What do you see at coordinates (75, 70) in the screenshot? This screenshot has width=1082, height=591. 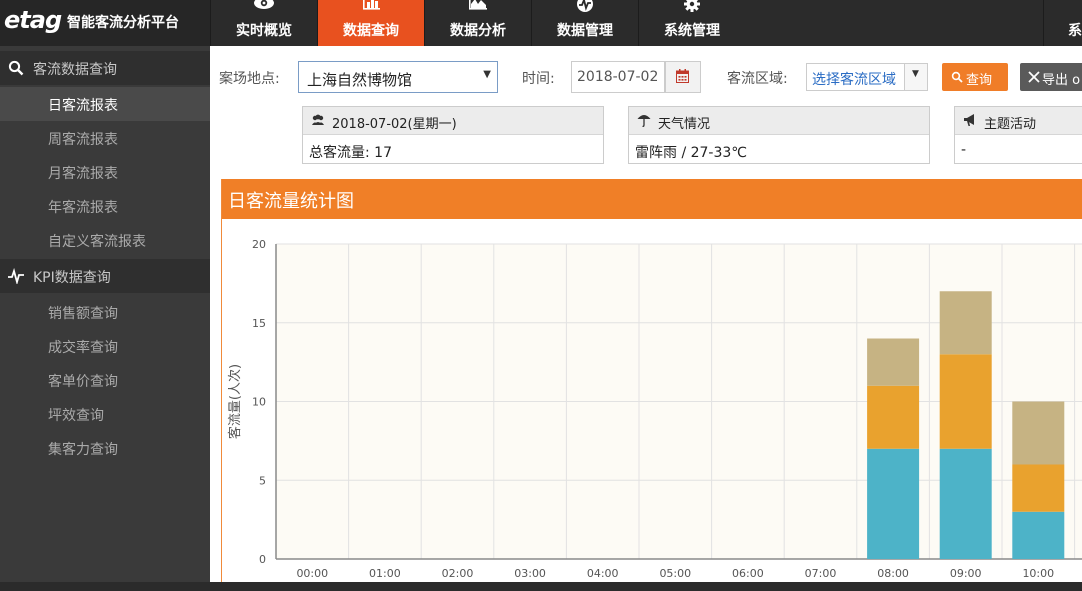 I see `sidebar-section-label: 客流数据查询` at bounding box center [75, 70].